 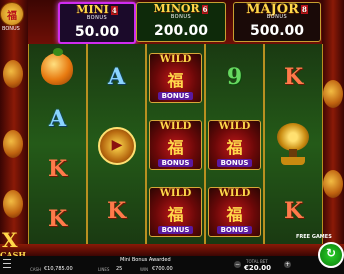 I want to click on status-message: Mini Bonus Awarded, so click(x=145, y=260).